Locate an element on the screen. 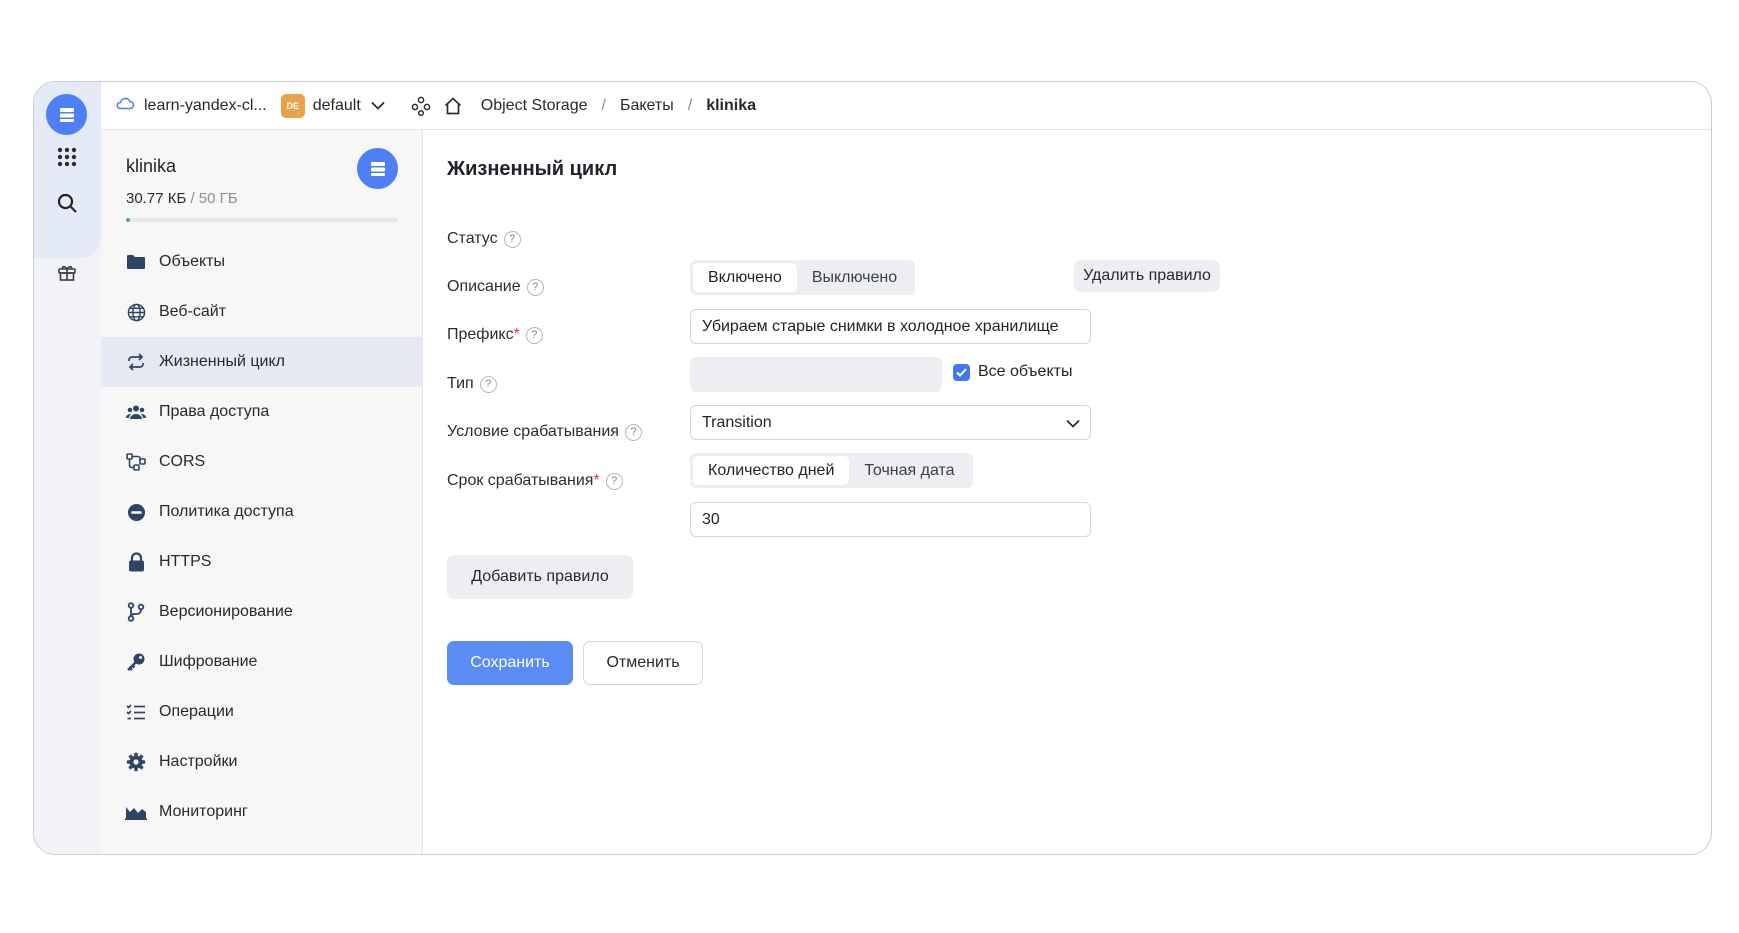 The width and height of the screenshot is (1739, 933). branch-icon is located at coordinates (136, 612).